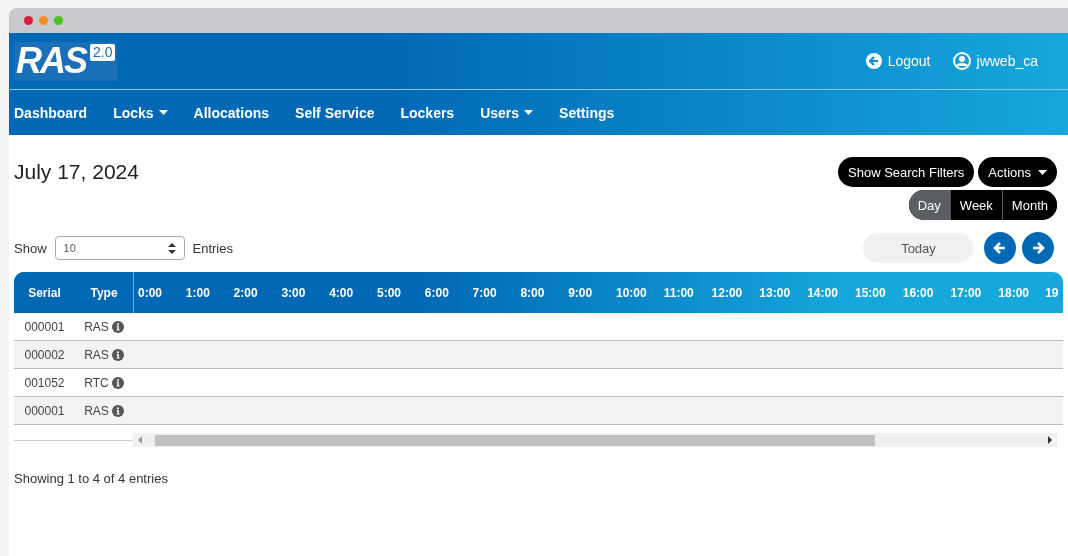 The height and width of the screenshot is (556, 1068). What do you see at coordinates (929, 205) in the screenshot?
I see `view-tab: Day` at bounding box center [929, 205].